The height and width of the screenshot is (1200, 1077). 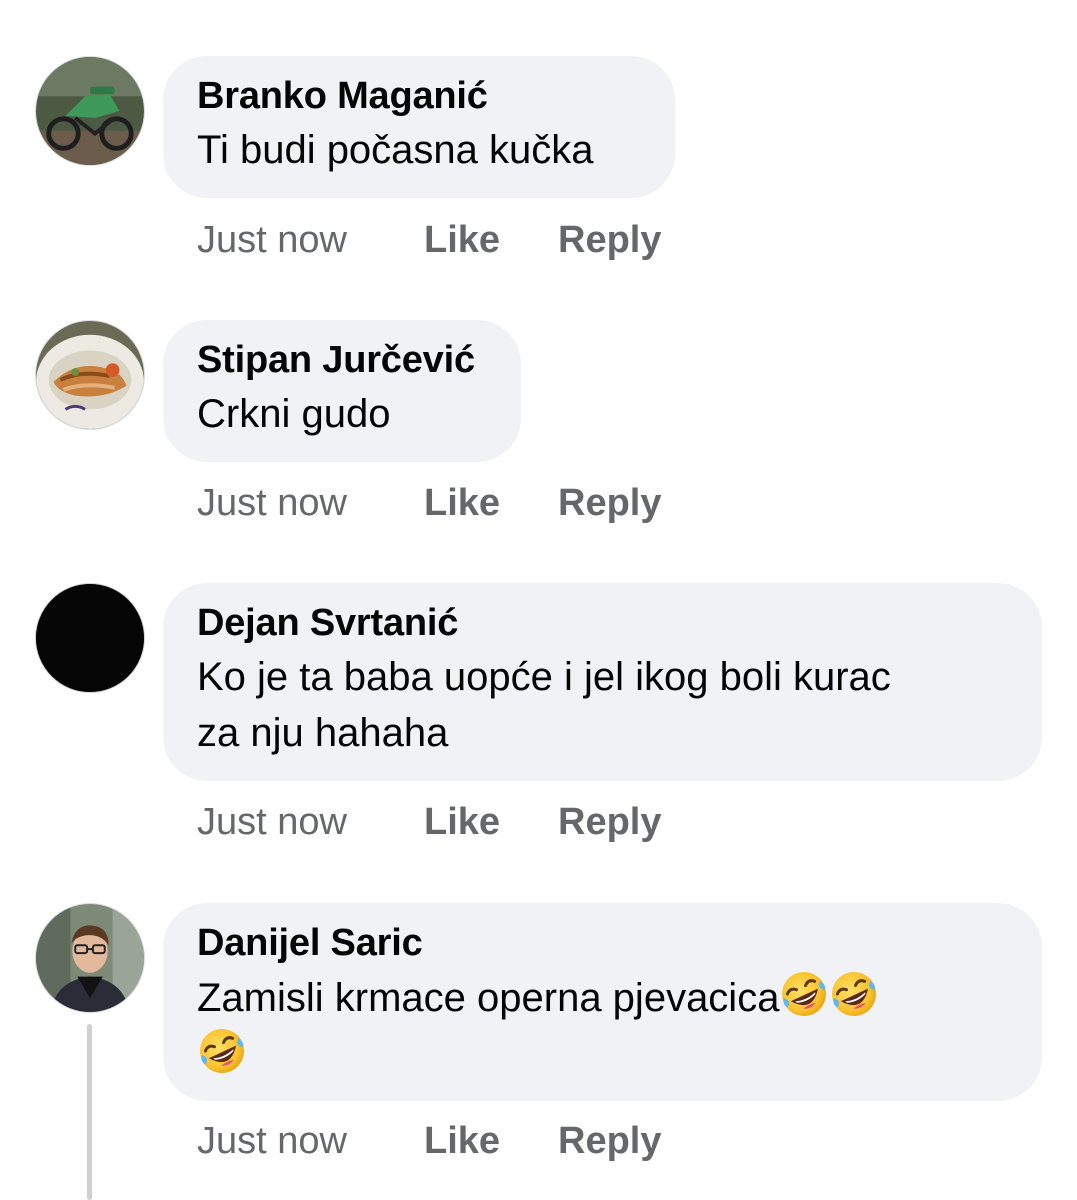 I want to click on comment-text: Zamisli krmace operna pjevacica, so click(x=602, y=1026).